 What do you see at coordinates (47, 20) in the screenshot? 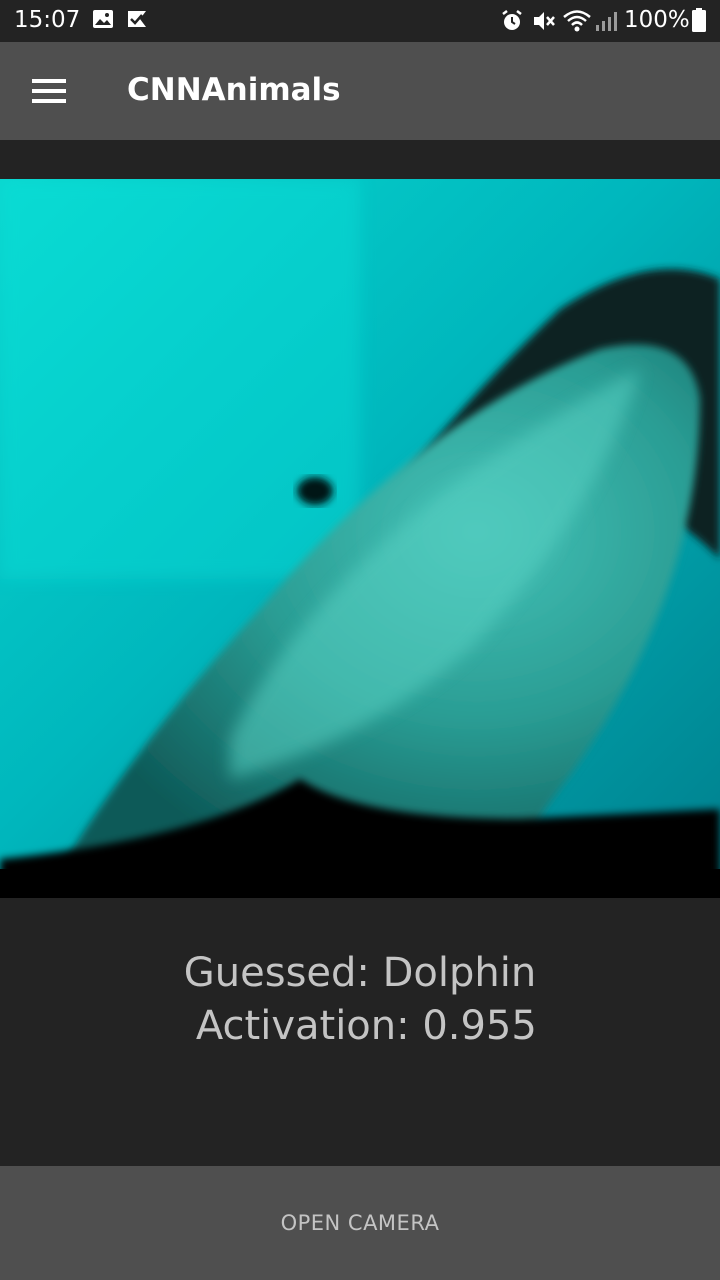
I see `status-time: 15:07` at bounding box center [47, 20].